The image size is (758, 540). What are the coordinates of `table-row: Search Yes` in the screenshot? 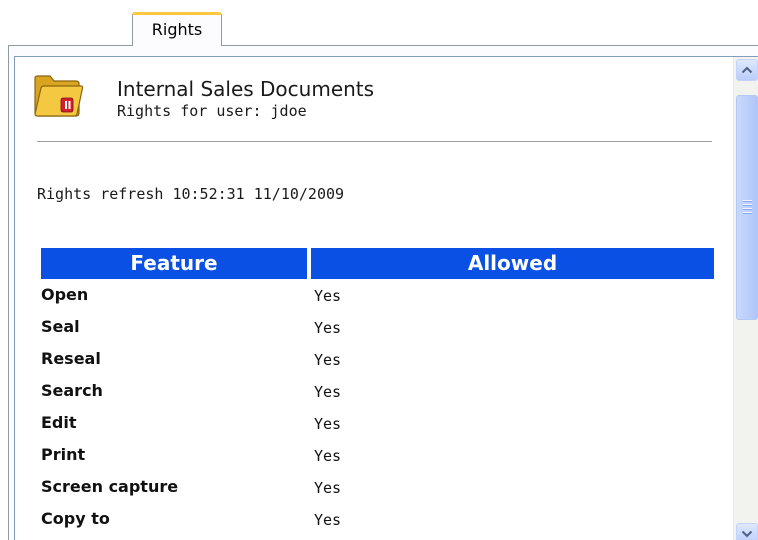 It's located at (378, 397).